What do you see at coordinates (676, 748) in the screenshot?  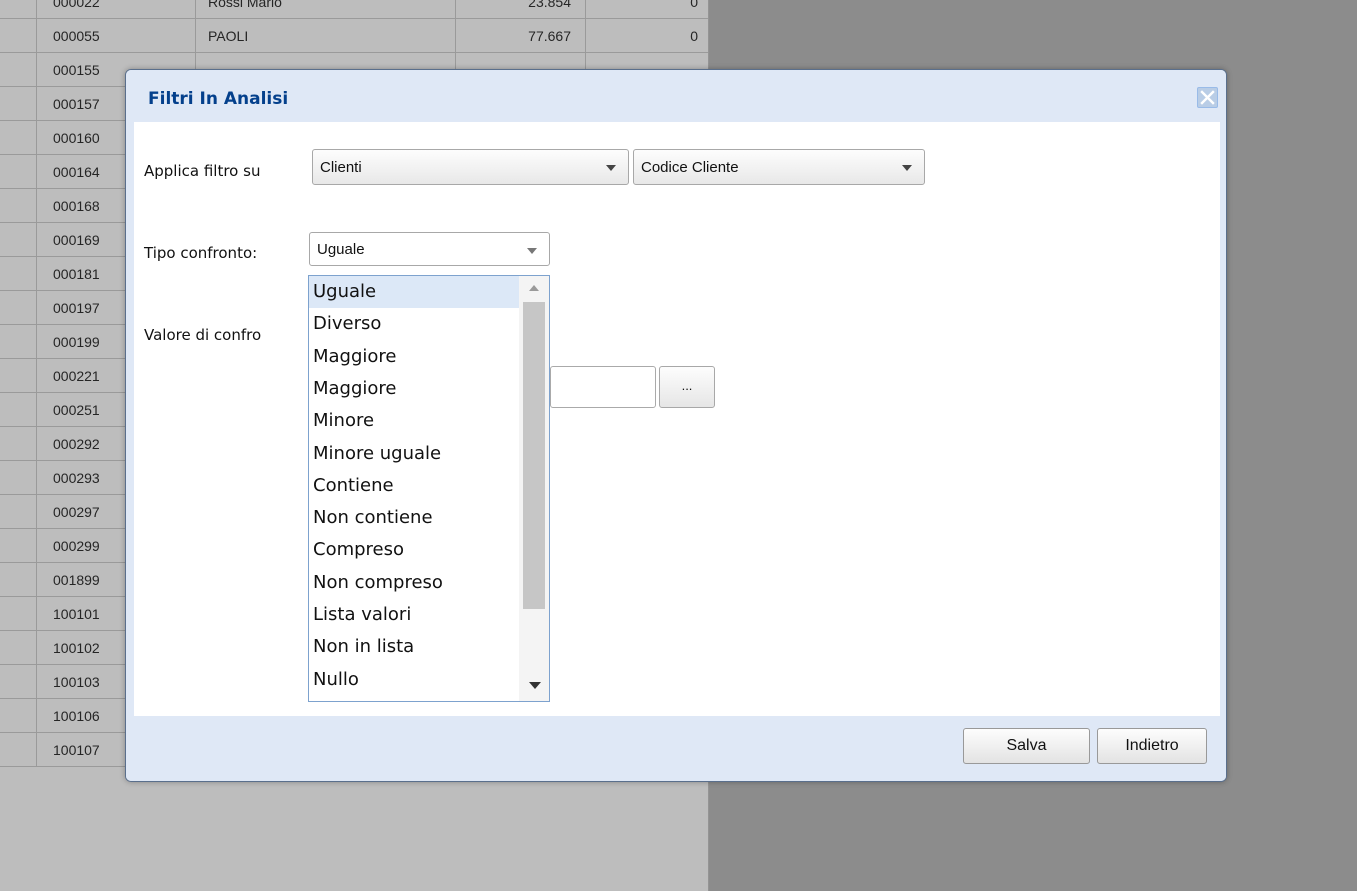 I see `dialog-footer: Salva Indietro` at bounding box center [676, 748].